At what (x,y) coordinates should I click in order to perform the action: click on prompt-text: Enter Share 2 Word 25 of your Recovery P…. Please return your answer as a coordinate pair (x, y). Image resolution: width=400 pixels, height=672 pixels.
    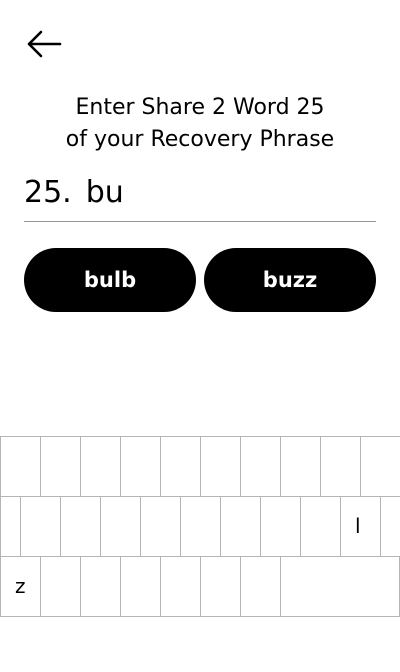
    Looking at the image, I should click on (200, 124).